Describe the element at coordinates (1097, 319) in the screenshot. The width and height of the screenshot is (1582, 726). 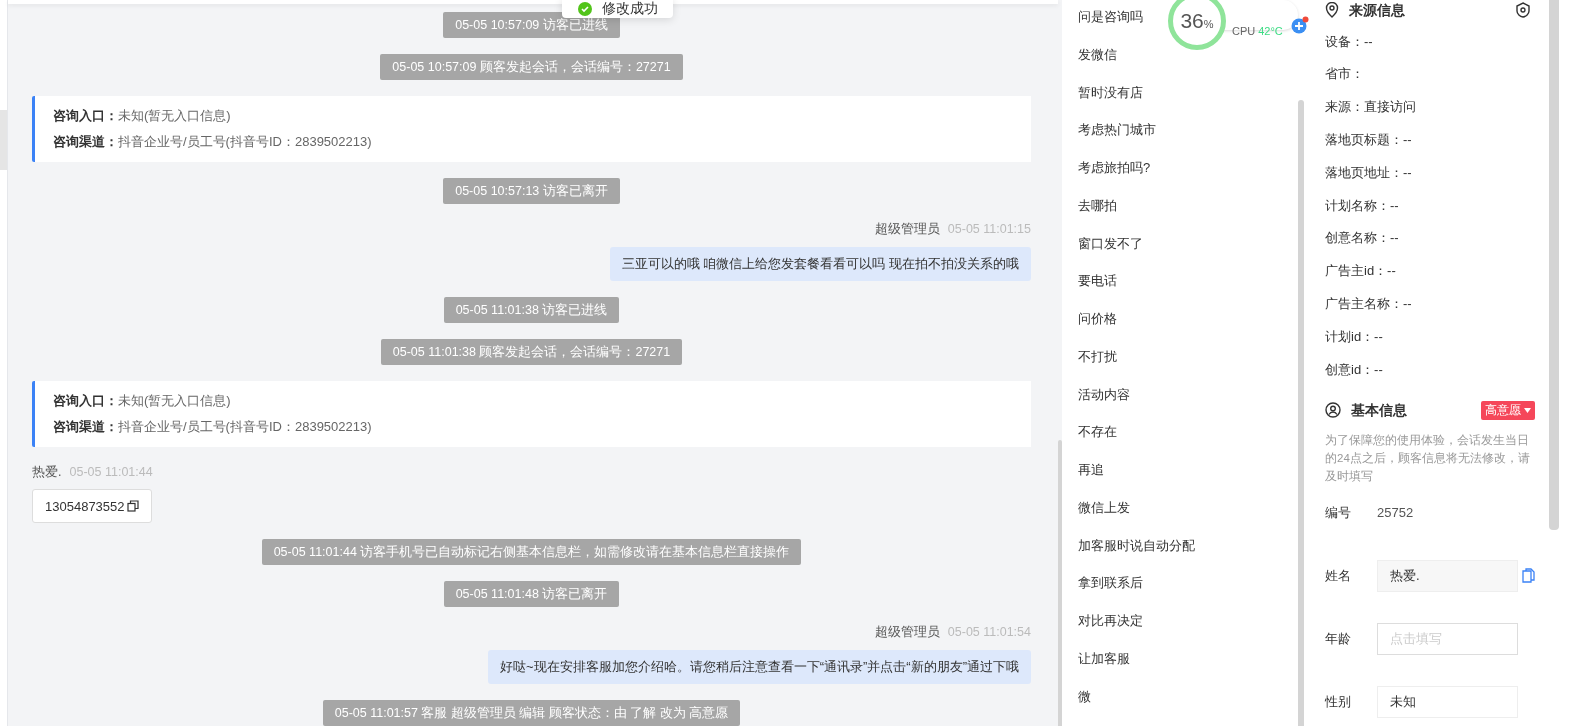
I see `quick-reply-item: 问价格` at that location.